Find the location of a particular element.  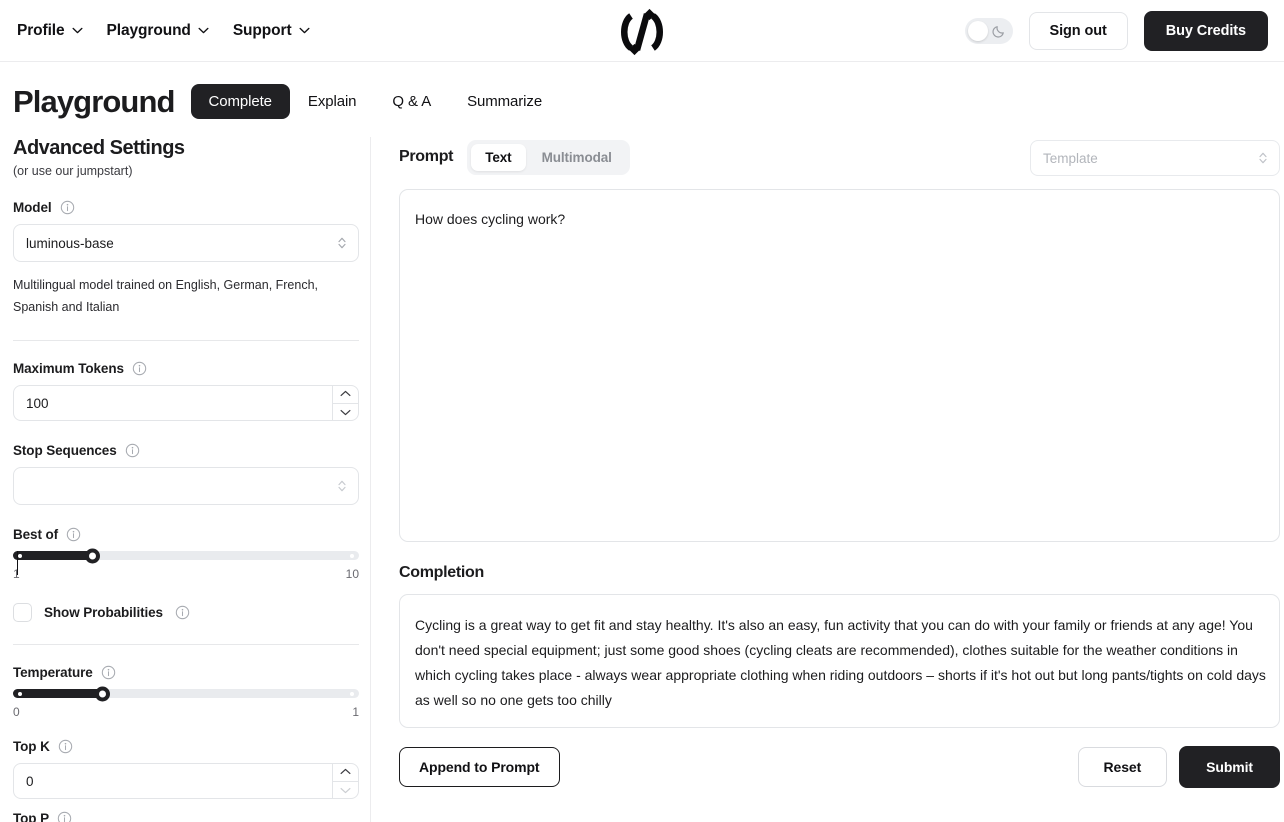

best-of-slider-start-tick is located at coordinates (17, 563).